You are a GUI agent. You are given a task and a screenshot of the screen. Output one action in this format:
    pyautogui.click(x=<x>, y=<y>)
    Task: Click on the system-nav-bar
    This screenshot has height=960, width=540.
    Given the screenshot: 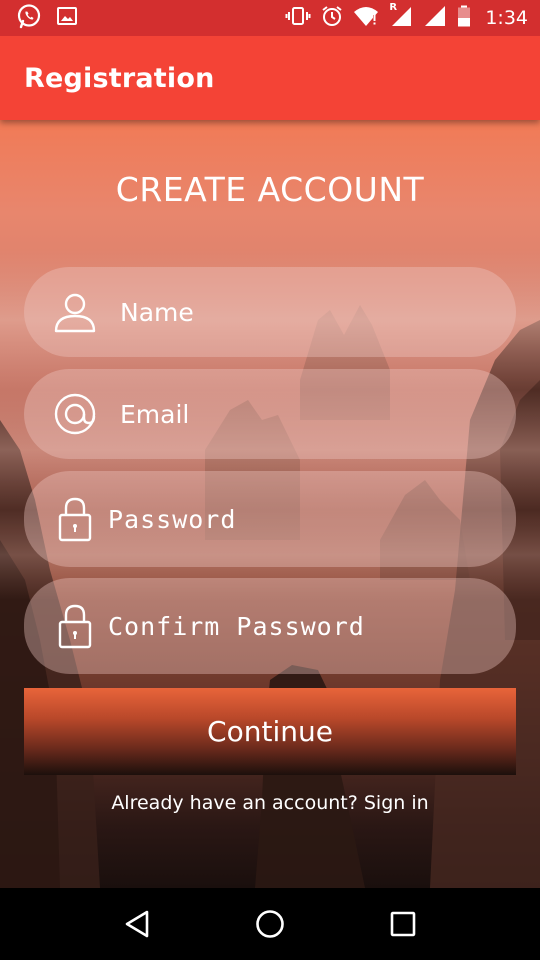 What is the action you would take?
    pyautogui.click(x=270, y=924)
    